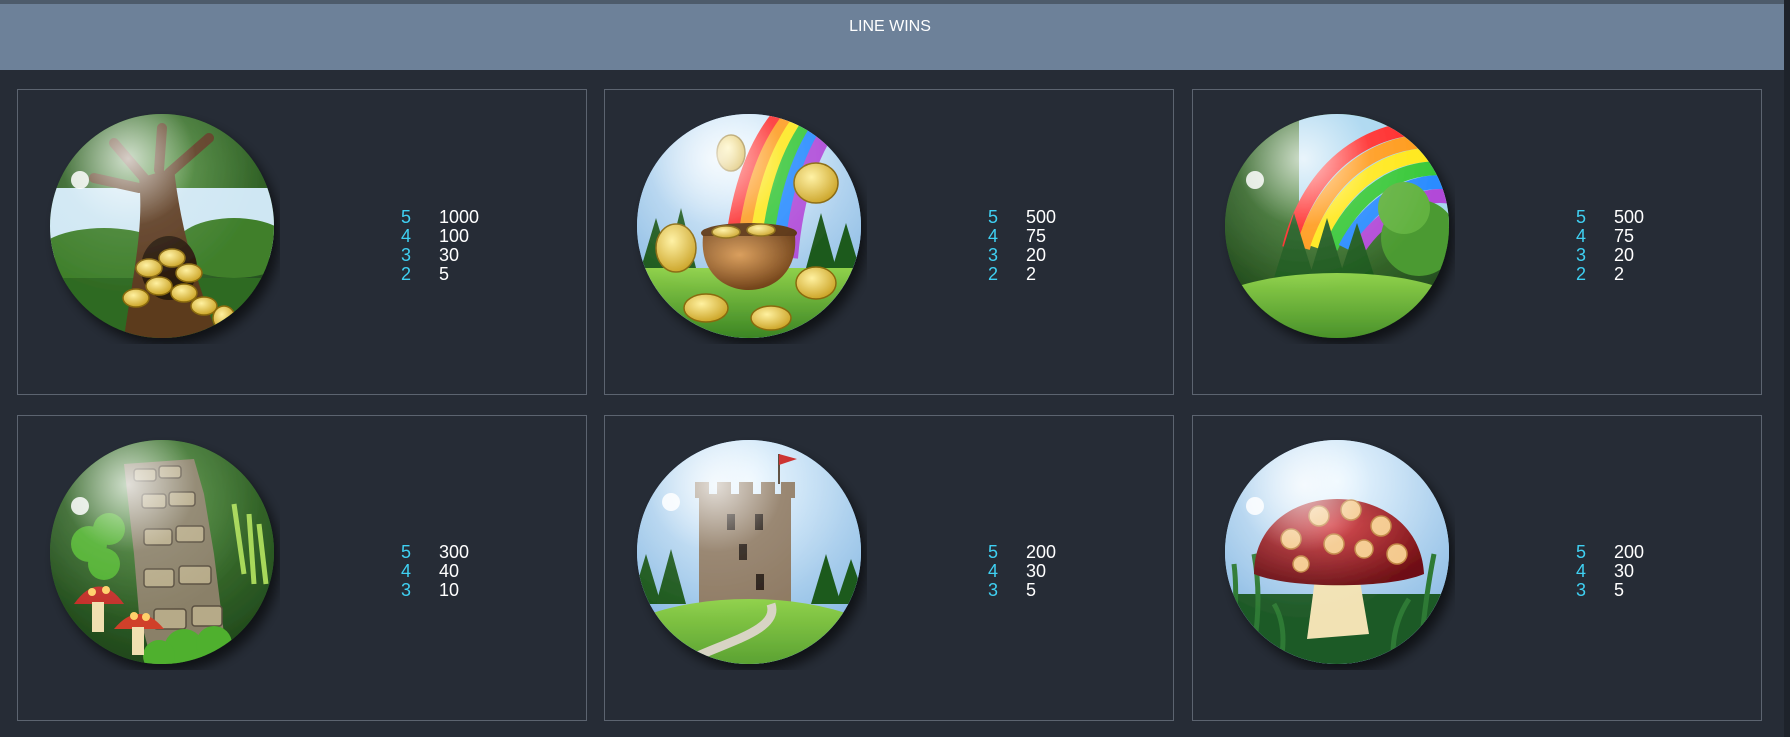 The image size is (1790, 737). I want to click on scrollbar-track, so click(1787, 368).